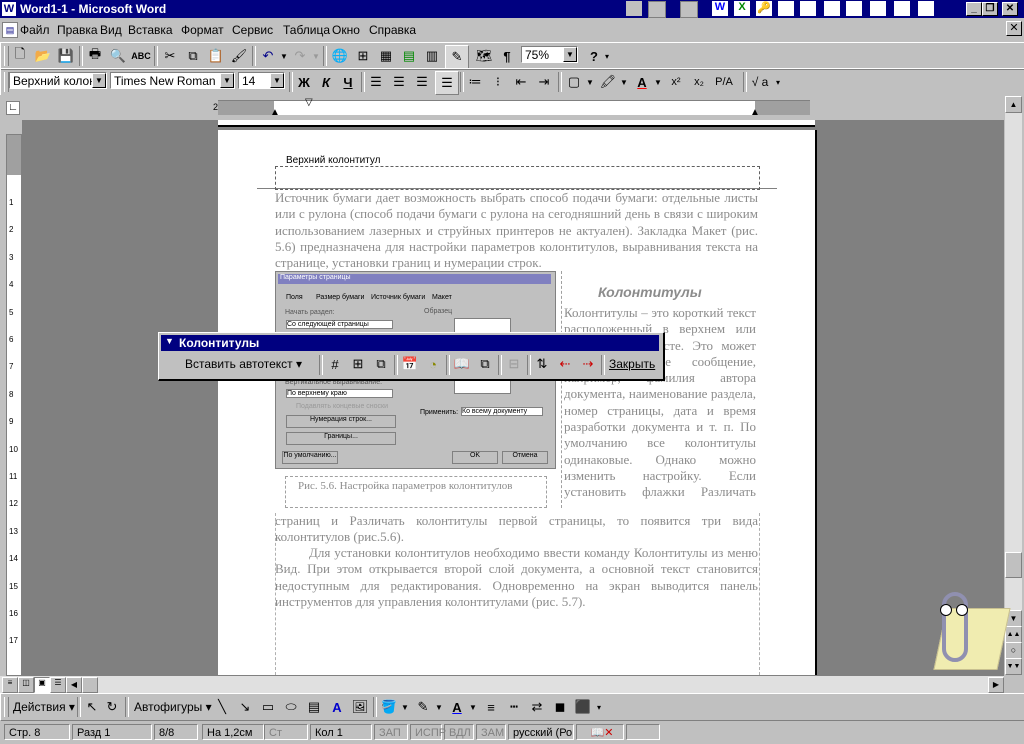 The height and width of the screenshot is (744, 1024). I want to click on outline-view-icon: ☰, so click(58, 685).